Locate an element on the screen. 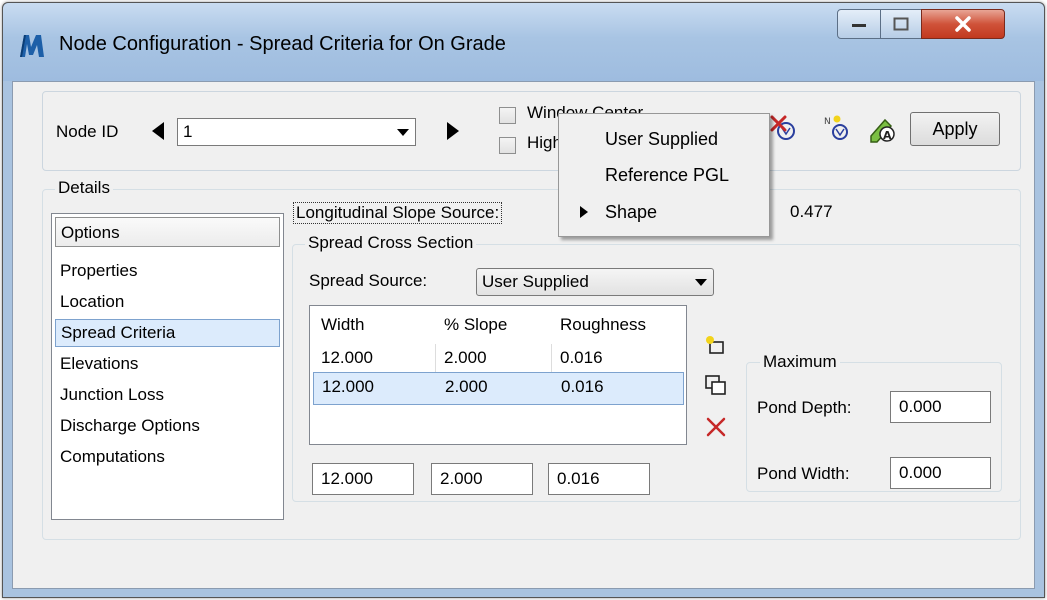  checked-arrow-icon is located at coordinates (584, 212).